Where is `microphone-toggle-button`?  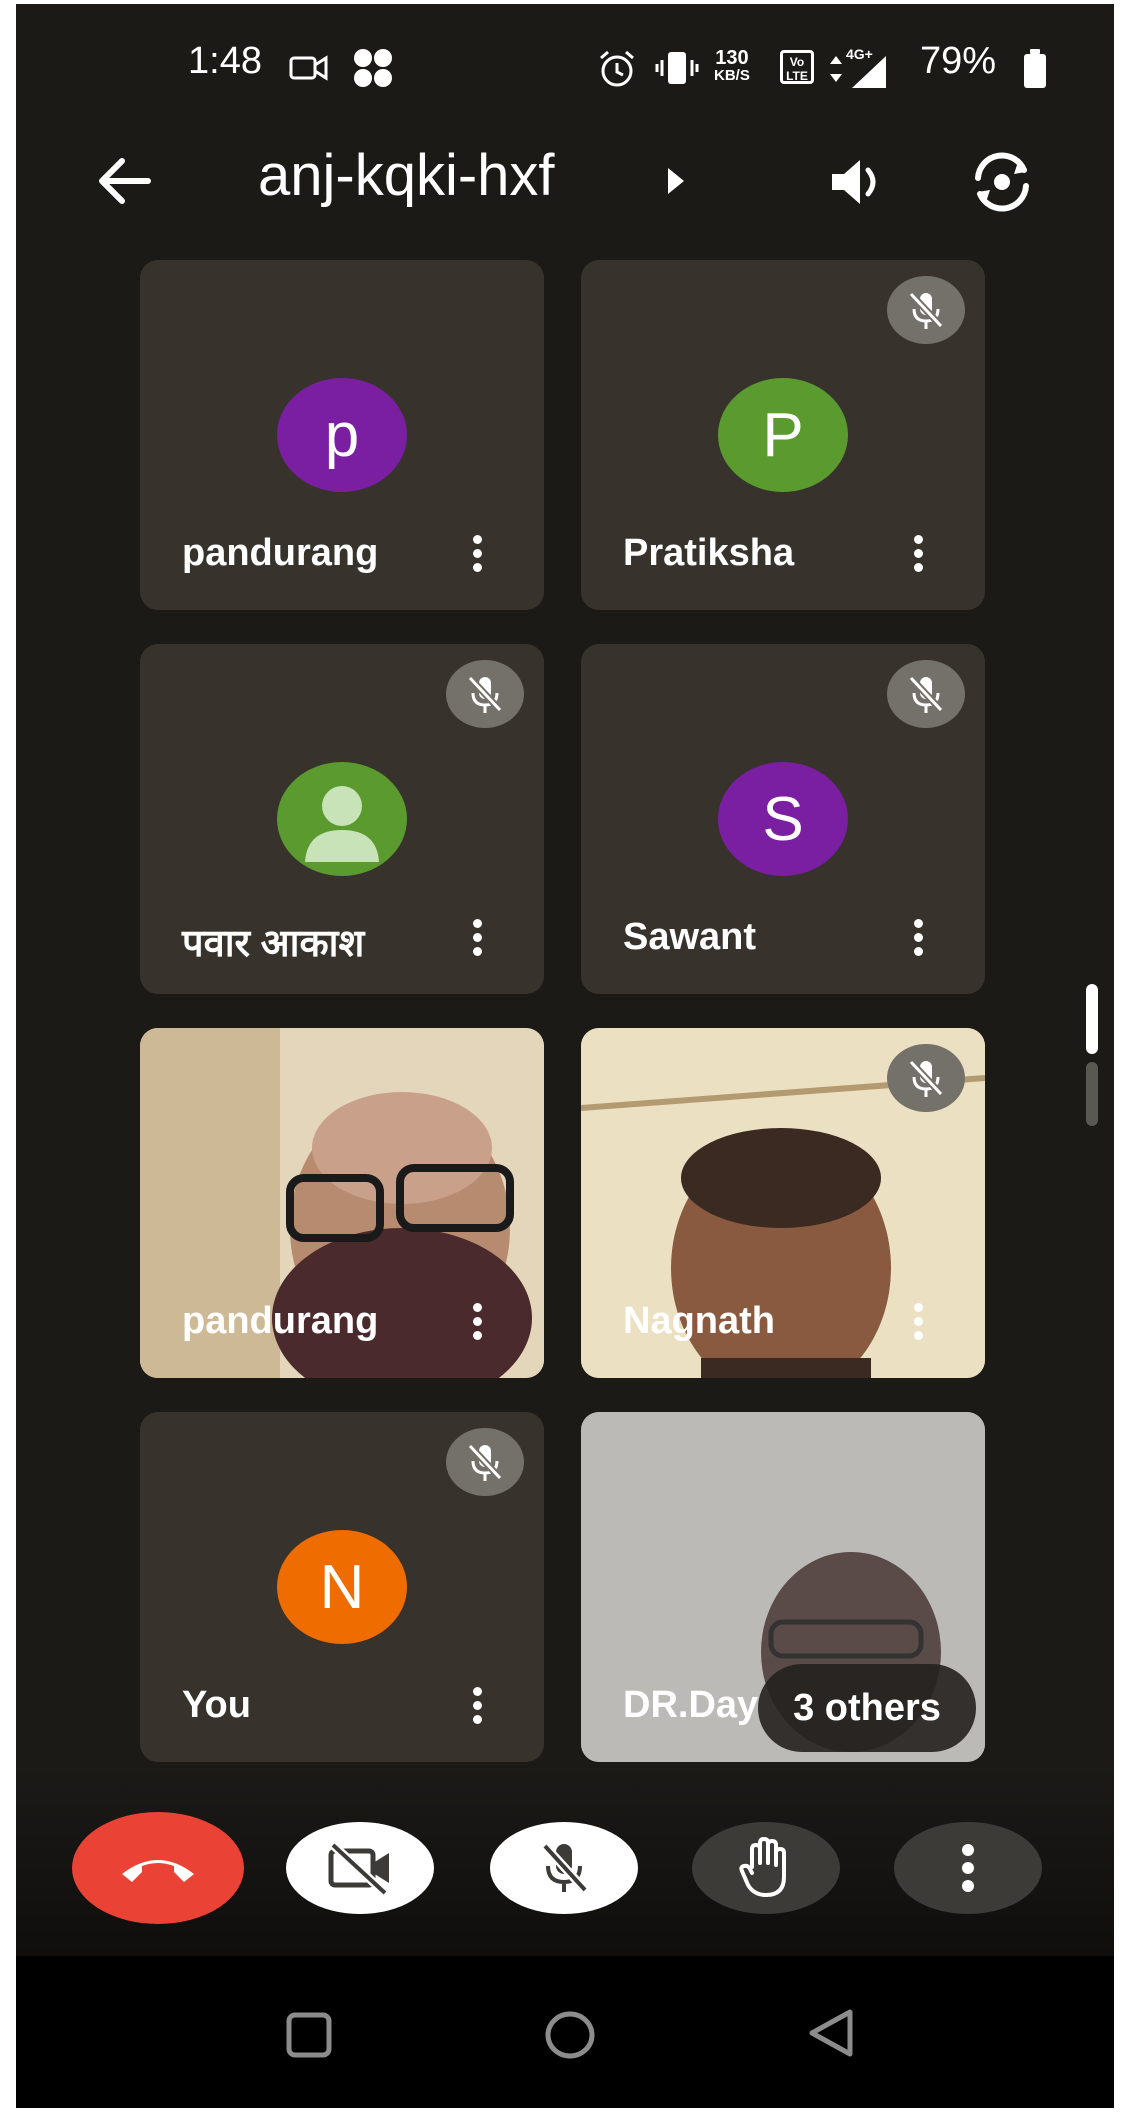
microphone-toggle-button is located at coordinates (564, 1868).